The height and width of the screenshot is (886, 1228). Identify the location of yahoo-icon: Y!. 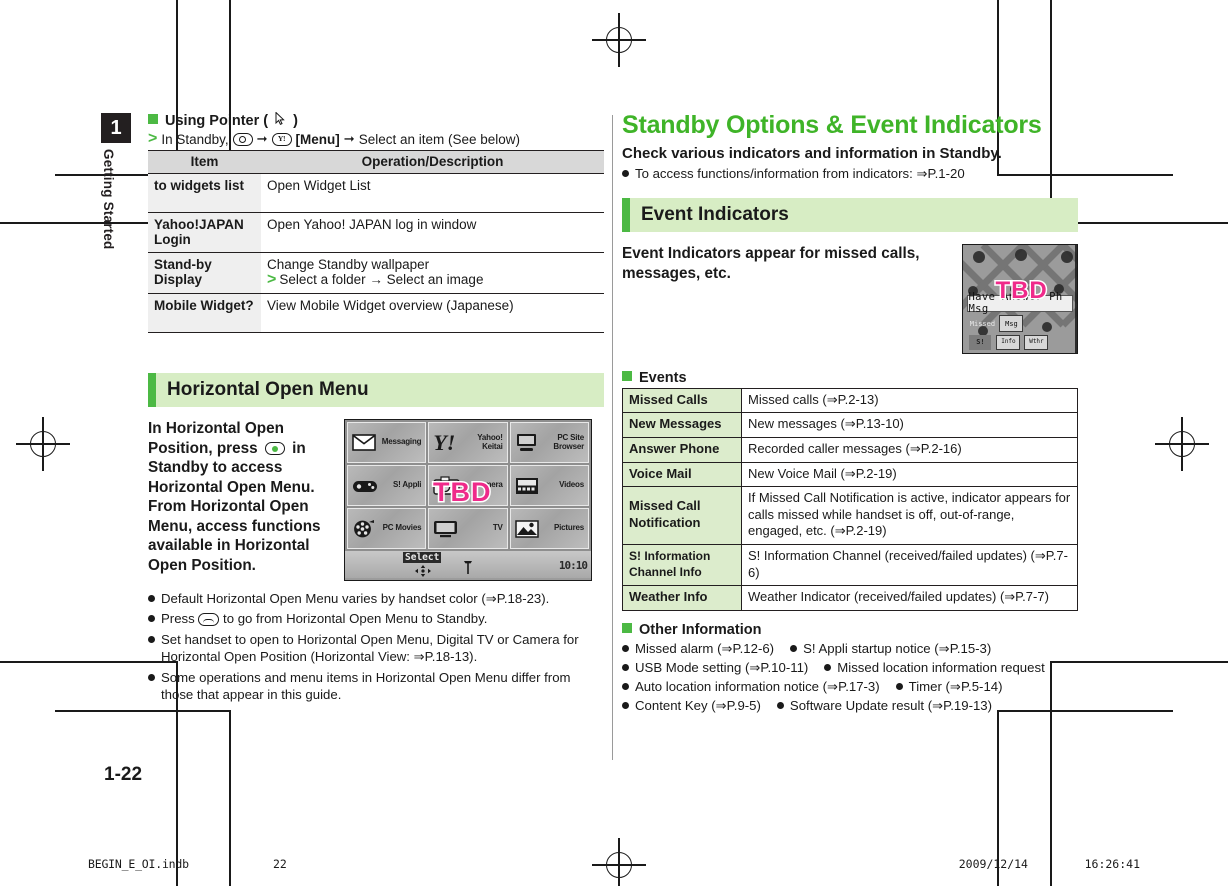
(444, 442).